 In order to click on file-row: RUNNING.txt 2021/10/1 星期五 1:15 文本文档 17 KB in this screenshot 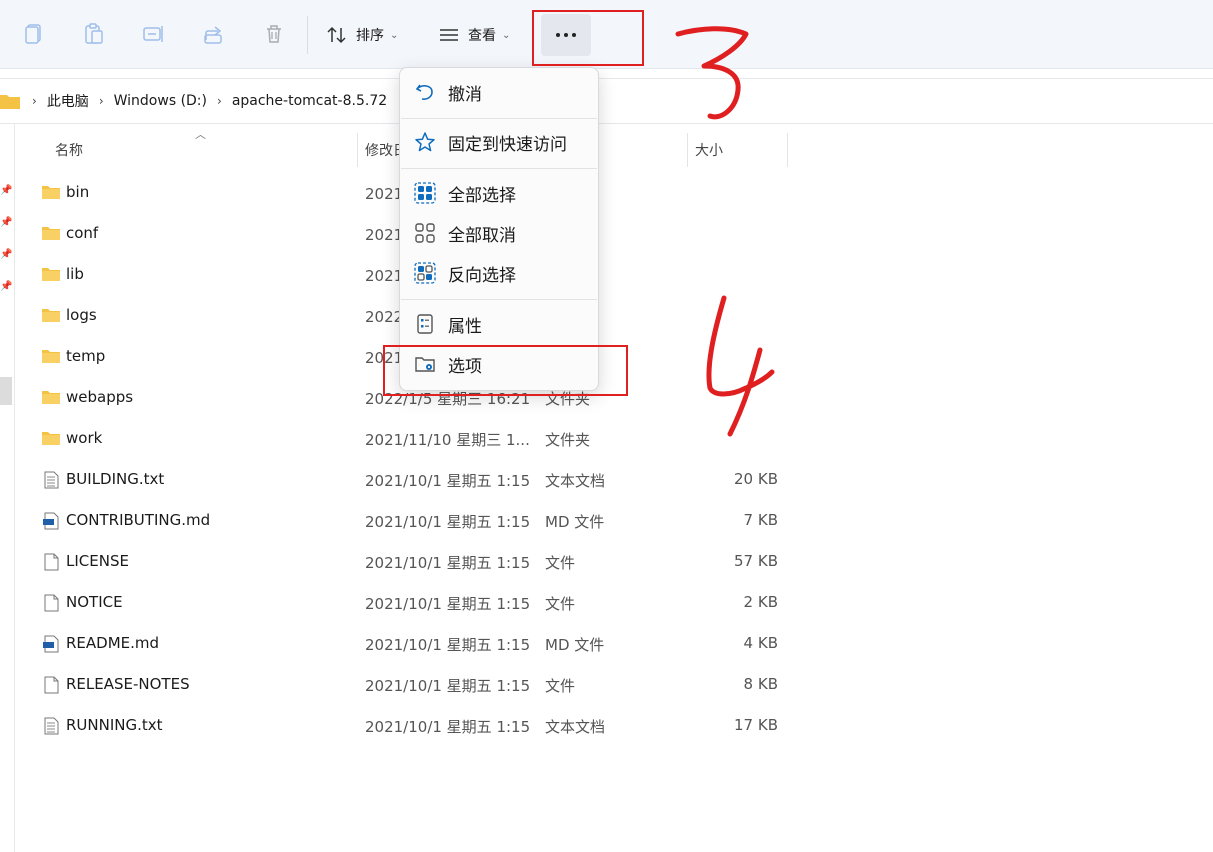, I will do `click(416, 725)`.